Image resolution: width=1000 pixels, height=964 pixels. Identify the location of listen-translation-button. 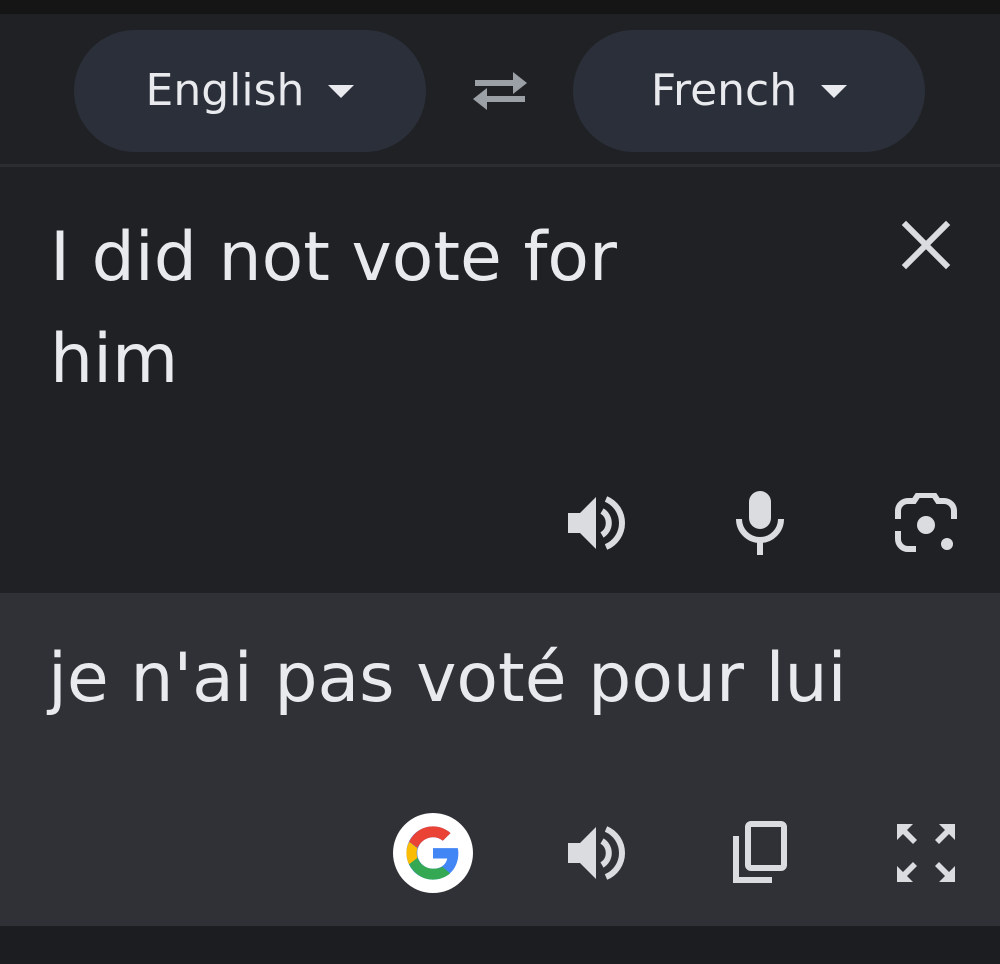
(596, 853).